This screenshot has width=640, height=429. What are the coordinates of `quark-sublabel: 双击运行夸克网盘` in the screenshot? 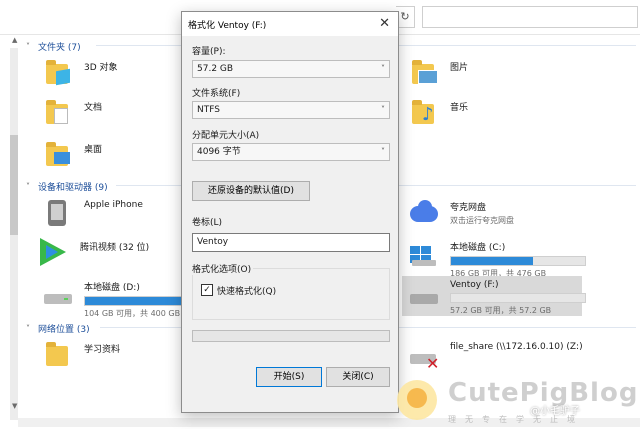 It's located at (482, 220).